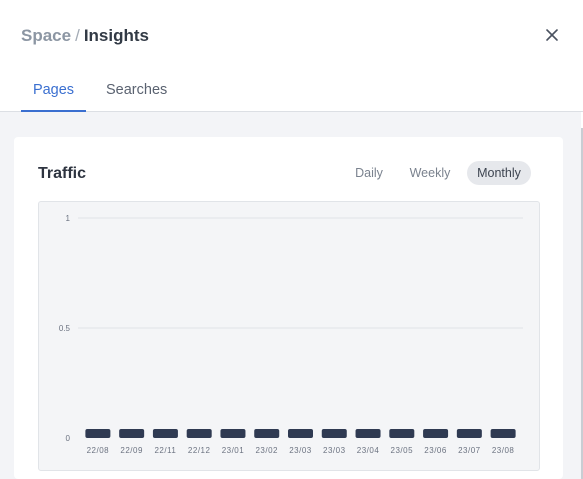  Describe the element at coordinates (199, 450) in the screenshot. I see `x-tick-label: 22/12` at that location.